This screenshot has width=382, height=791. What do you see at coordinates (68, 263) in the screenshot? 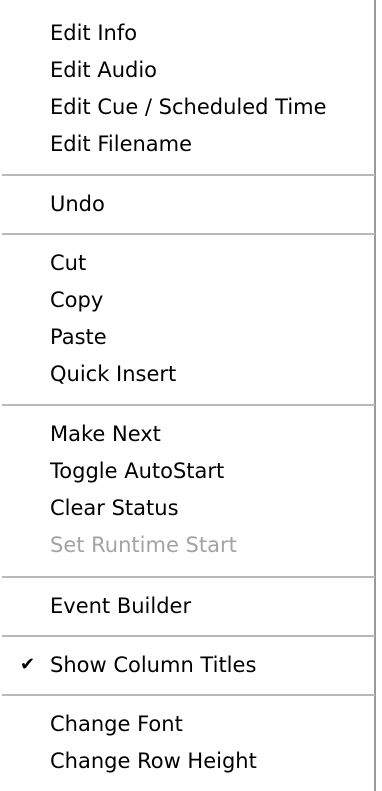
I see `menu-item-label: Cut` at bounding box center [68, 263].